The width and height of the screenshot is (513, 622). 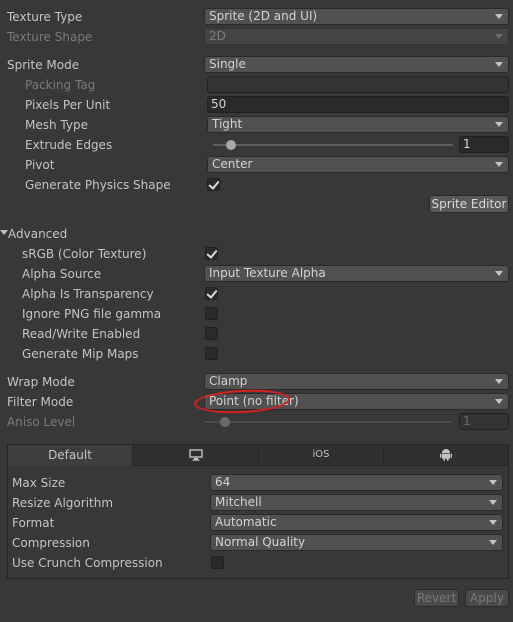 I want to click on sprite-mode-row: Sprite Mode Single, so click(x=256, y=65).